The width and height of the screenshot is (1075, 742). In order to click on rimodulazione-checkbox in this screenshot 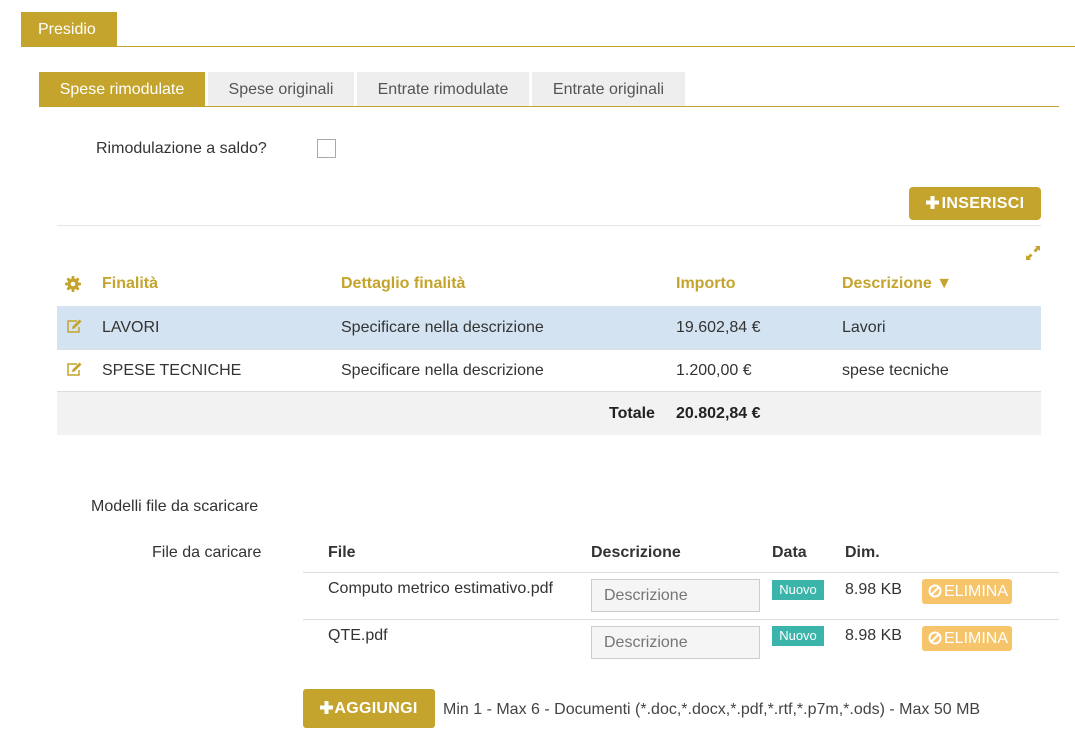, I will do `click(326, 148)`.